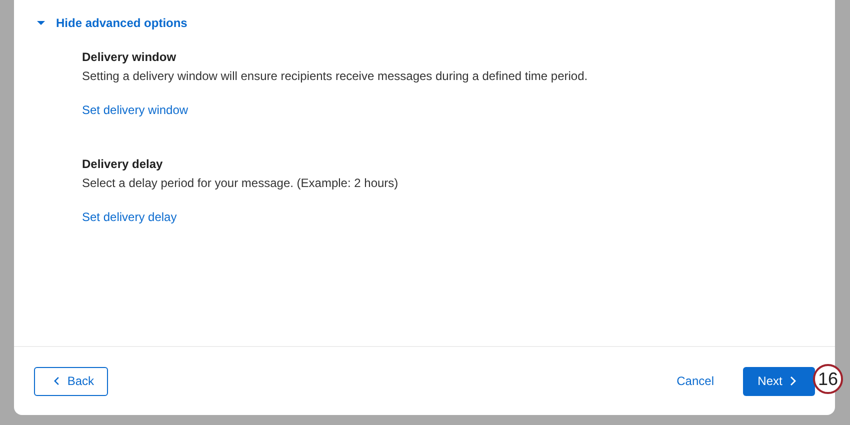  What do you see at coordinates (828, 379) in the screenshot?
I see `step-number-badge: 16` at bounding box center [828, 379].